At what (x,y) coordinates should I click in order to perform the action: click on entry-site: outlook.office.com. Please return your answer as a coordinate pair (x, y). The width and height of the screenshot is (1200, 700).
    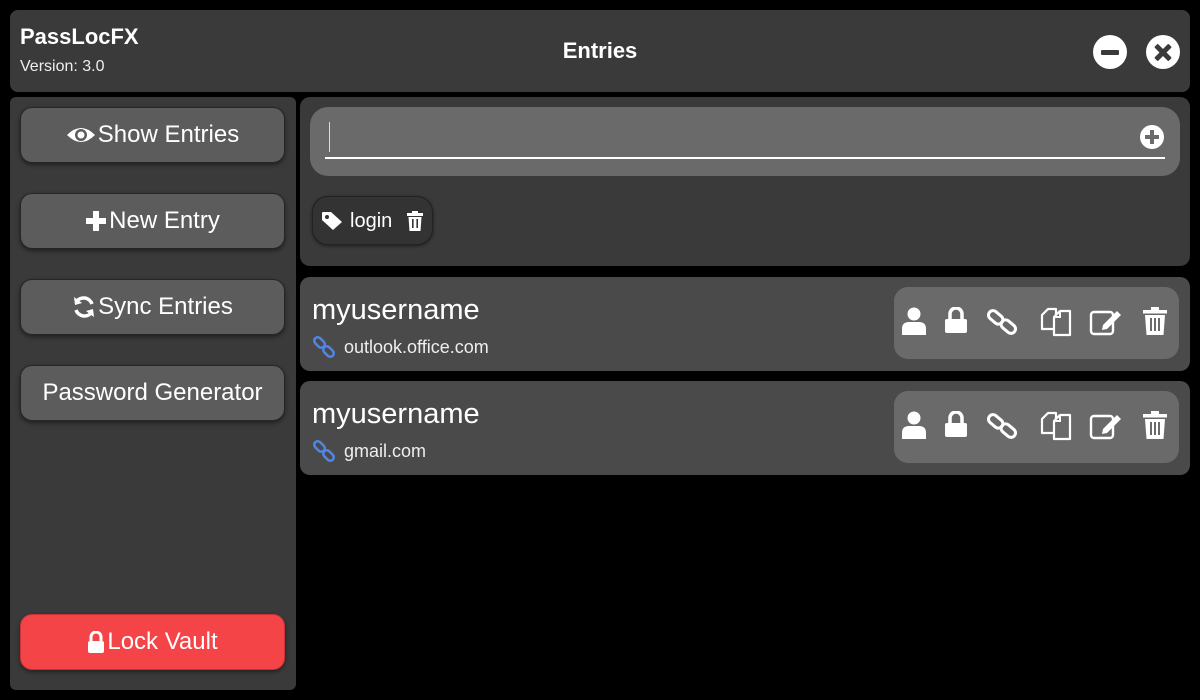
    Looking at the image, I should click on (416, 347).